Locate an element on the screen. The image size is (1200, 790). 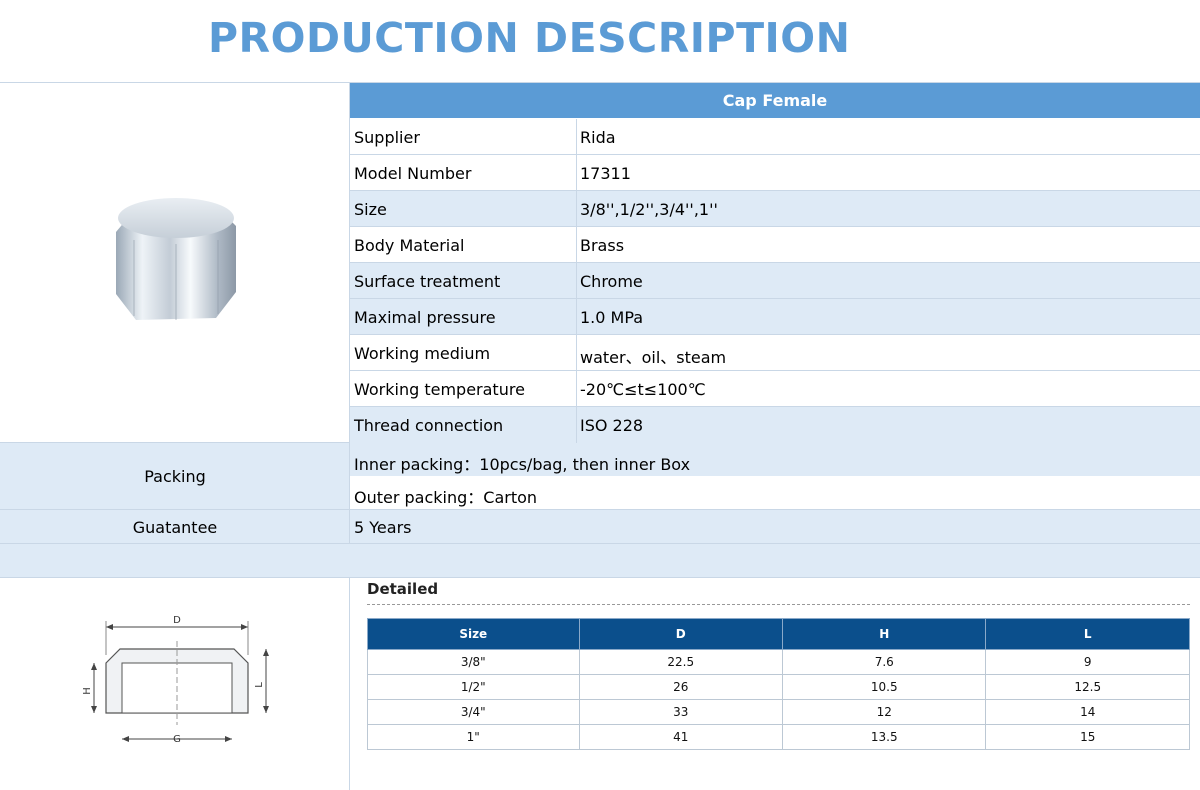
col-header-h: H is located at coordinates (884, 634).